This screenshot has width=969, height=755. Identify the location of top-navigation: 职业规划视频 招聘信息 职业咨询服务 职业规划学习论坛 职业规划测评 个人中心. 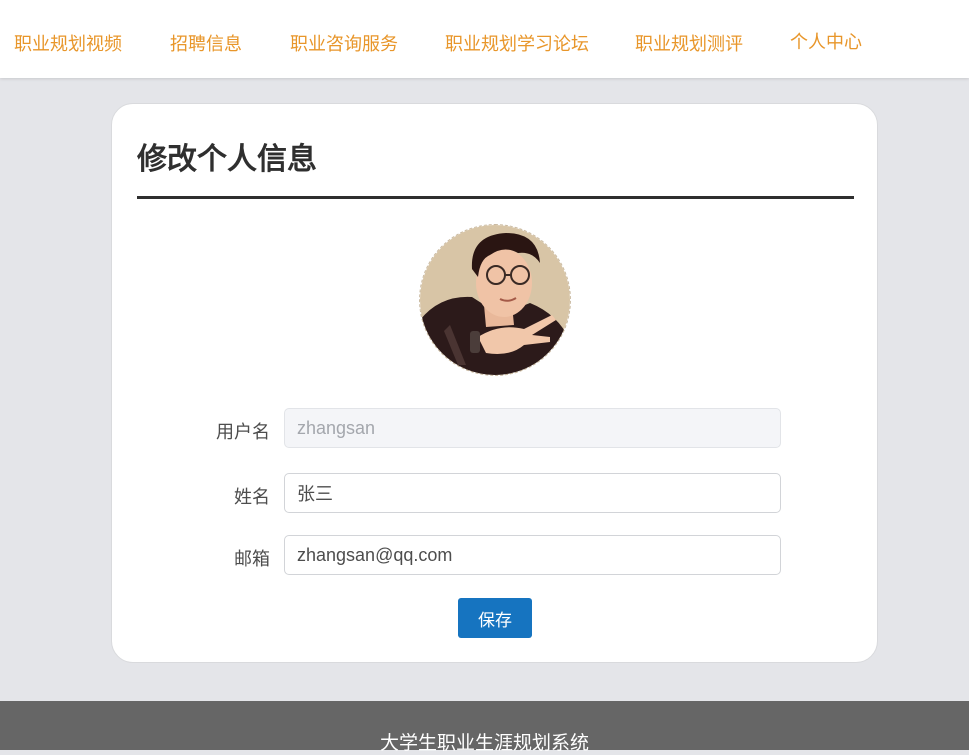
(484, 39).